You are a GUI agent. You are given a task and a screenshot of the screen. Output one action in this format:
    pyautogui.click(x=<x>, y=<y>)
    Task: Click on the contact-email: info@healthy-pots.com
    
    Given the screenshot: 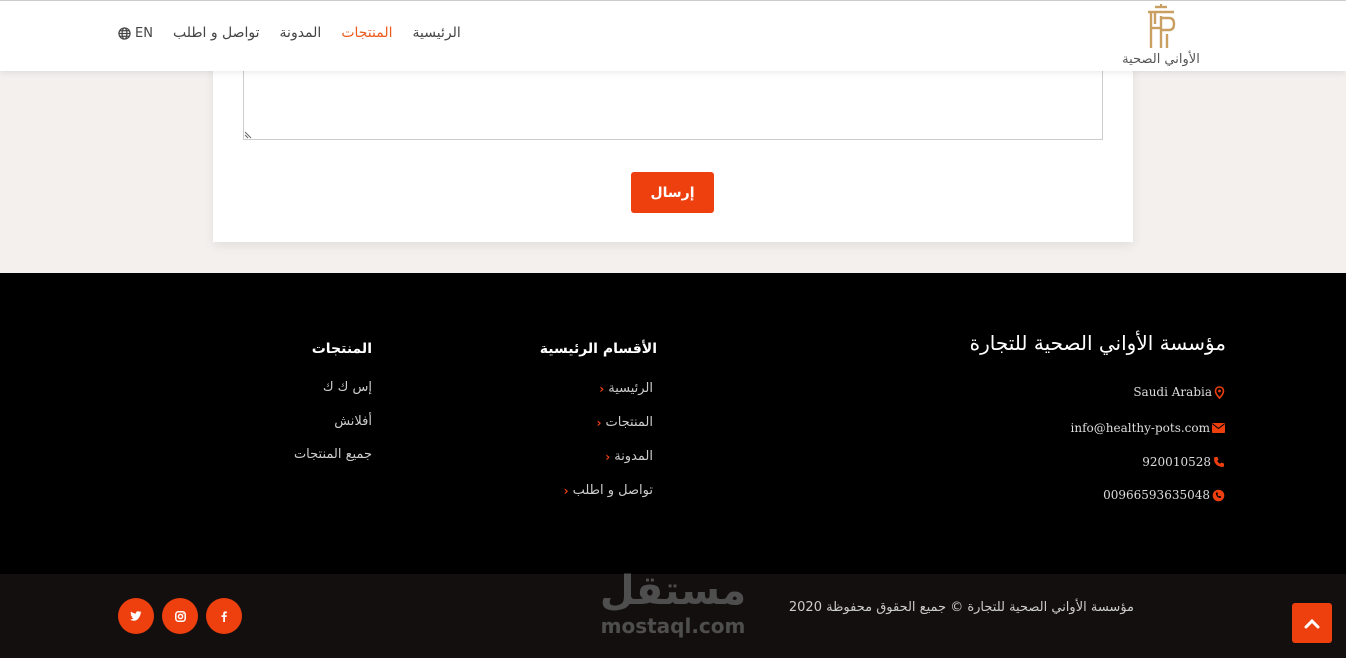 What is the action you would take?
    pyautogui.click(x=1148, y=428)
    